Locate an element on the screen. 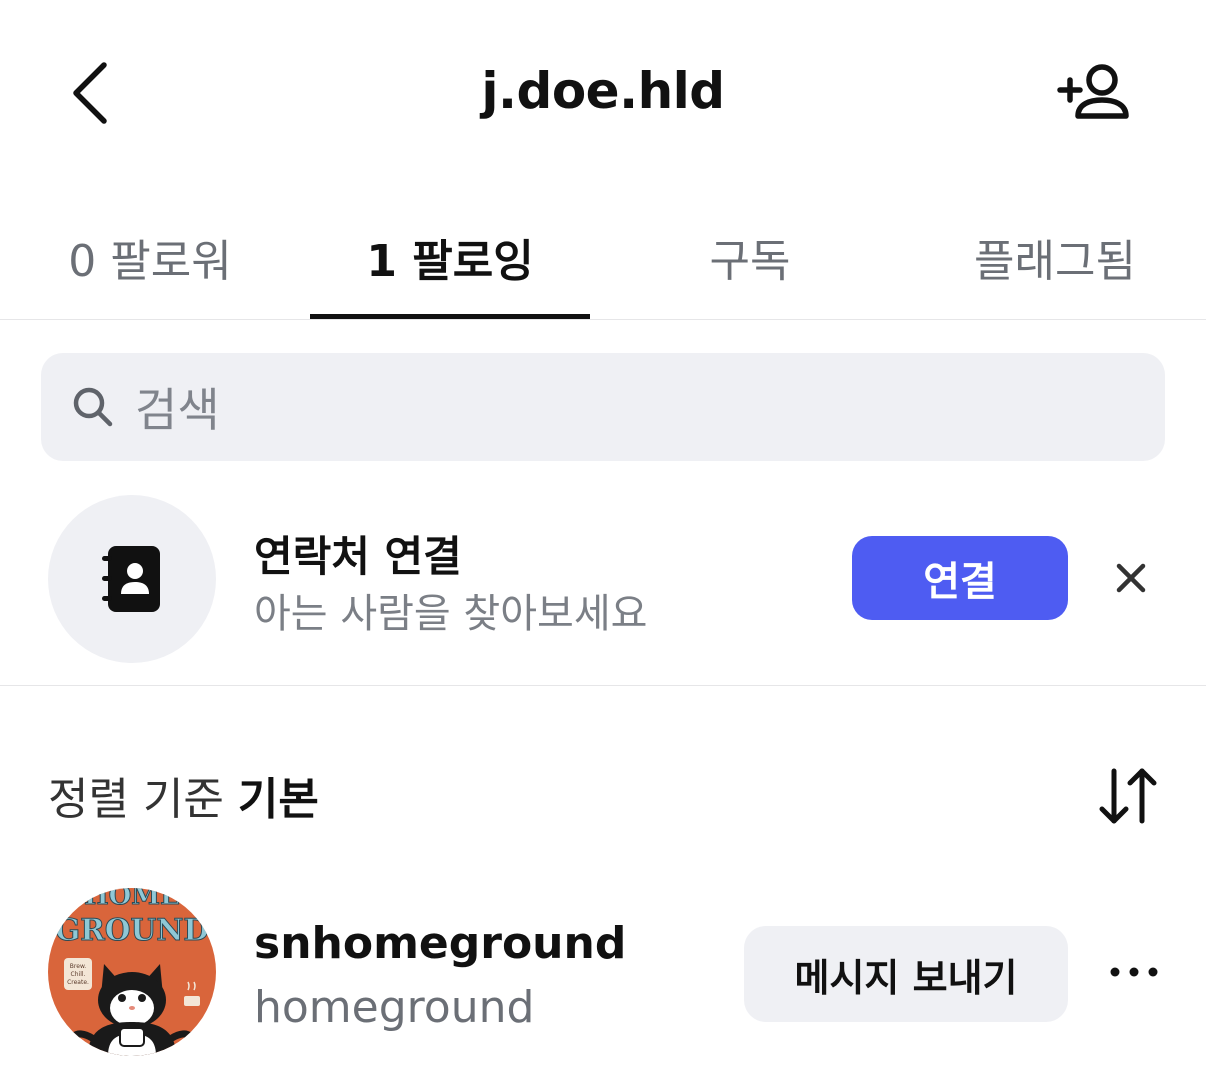  sort-arrows-icon is located at coordinates (1128, 796).